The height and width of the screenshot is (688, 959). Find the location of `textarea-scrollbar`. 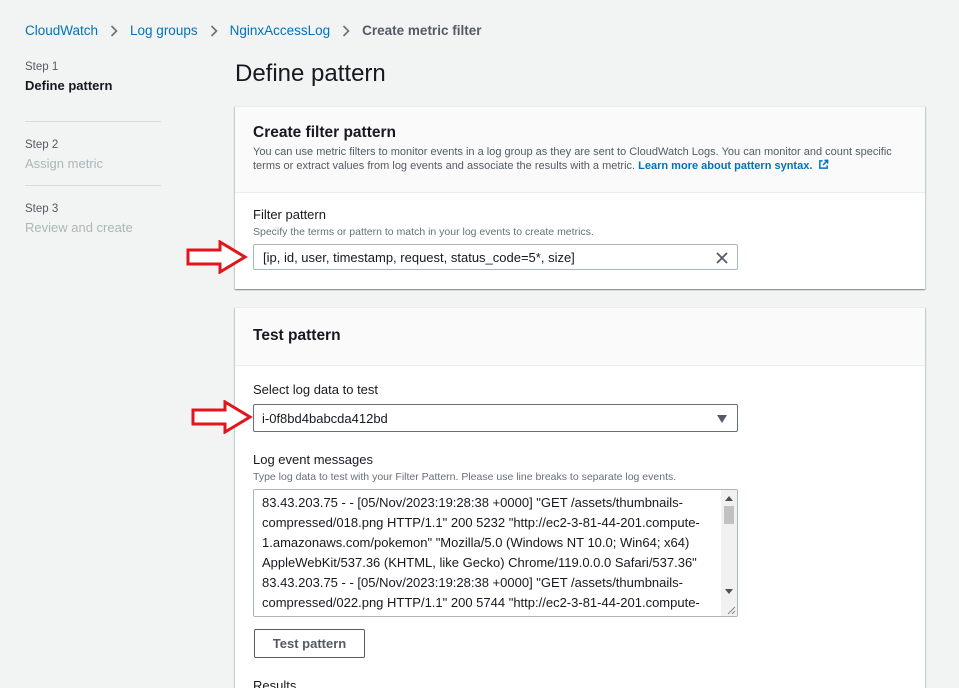

textarea-scrollbar is located at coordinates (729, 553).